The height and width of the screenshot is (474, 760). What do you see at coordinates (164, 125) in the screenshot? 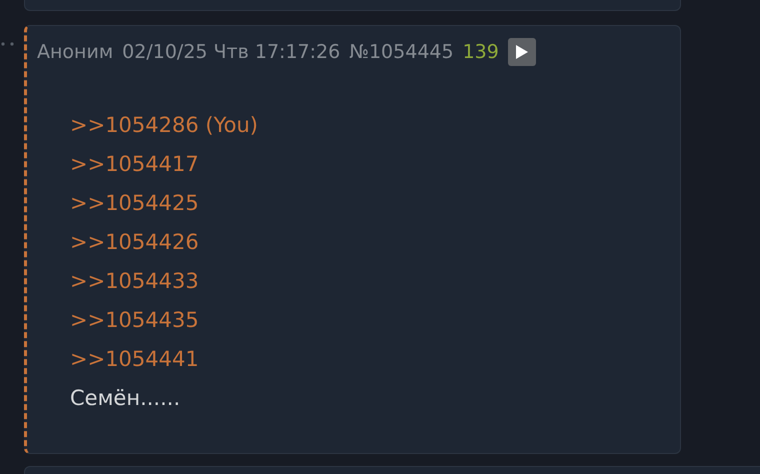
I see `reply-link: >>1054286 (You)` at bounding box center [164, 125].